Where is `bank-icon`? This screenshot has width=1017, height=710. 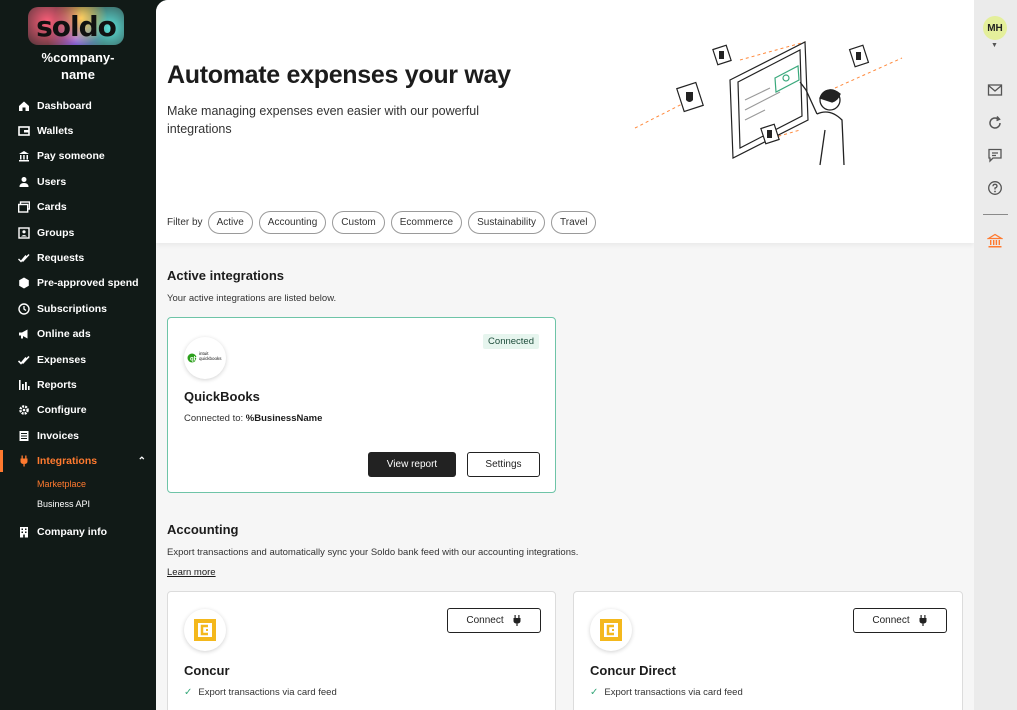
bank-icon is located at coordinates (995, 241).